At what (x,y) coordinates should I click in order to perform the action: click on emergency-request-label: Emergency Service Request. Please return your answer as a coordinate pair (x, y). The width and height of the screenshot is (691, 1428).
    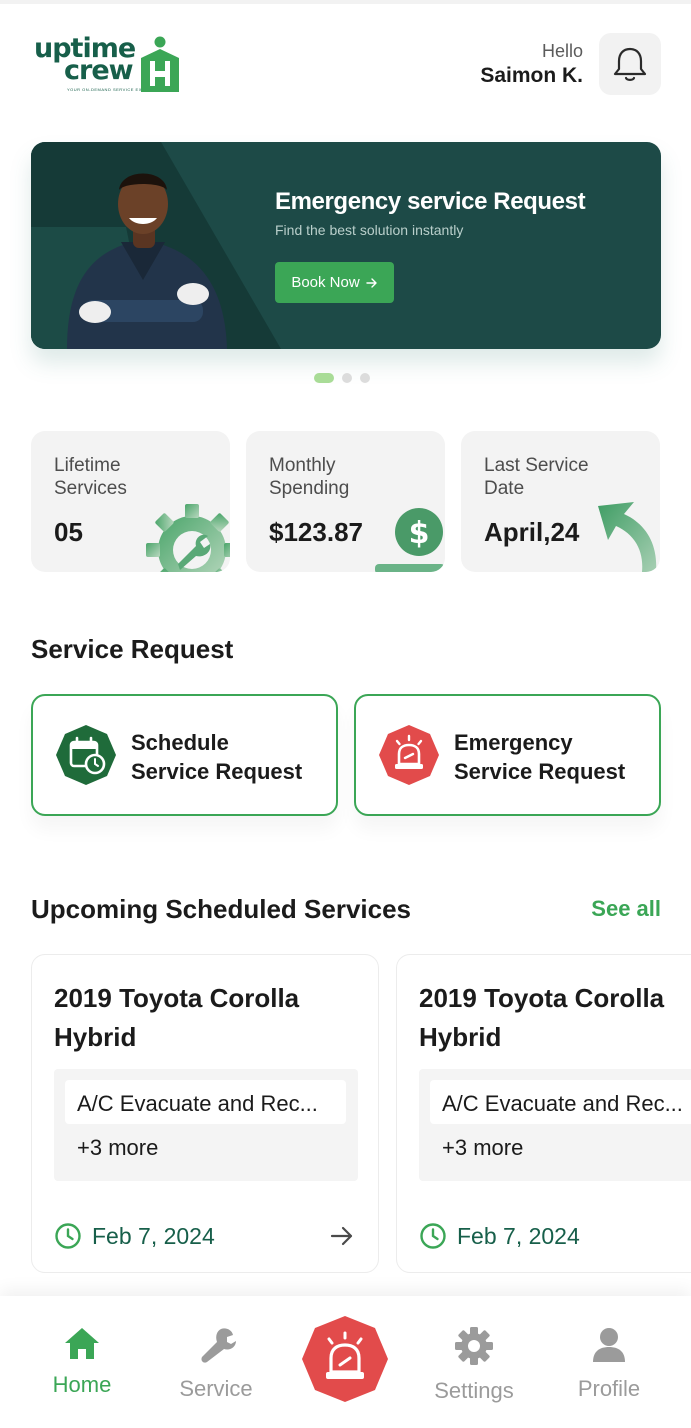
    Looking at the image, I should click on (540, 757).